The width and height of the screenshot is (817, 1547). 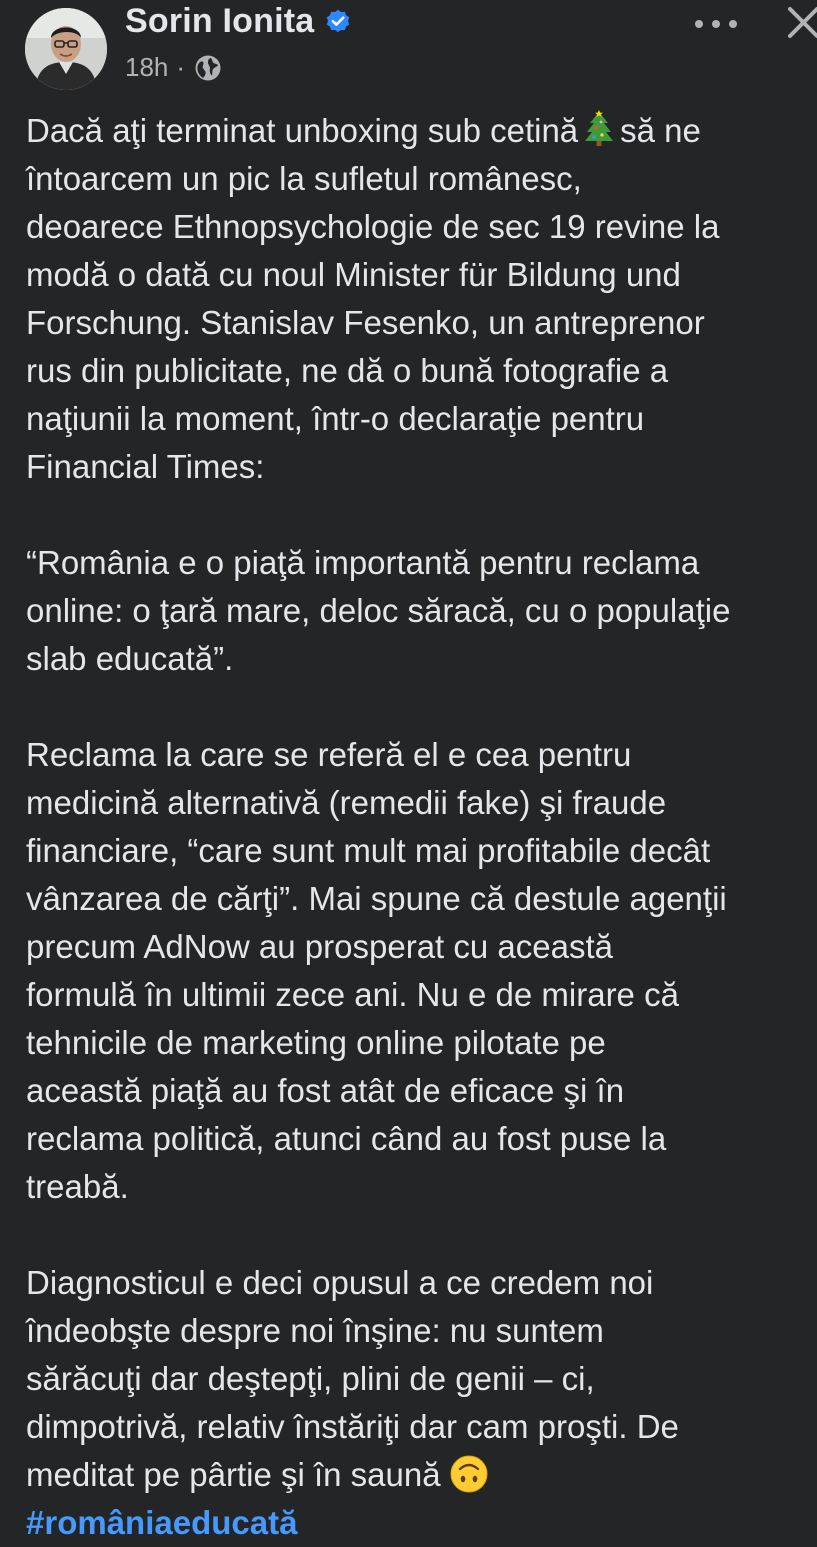 What do you see at coordinates (421, 1475) in the screenshot?
I see `post-line-26: meditat pe pârtie şi în saună` at bounding box center [421, 1475].